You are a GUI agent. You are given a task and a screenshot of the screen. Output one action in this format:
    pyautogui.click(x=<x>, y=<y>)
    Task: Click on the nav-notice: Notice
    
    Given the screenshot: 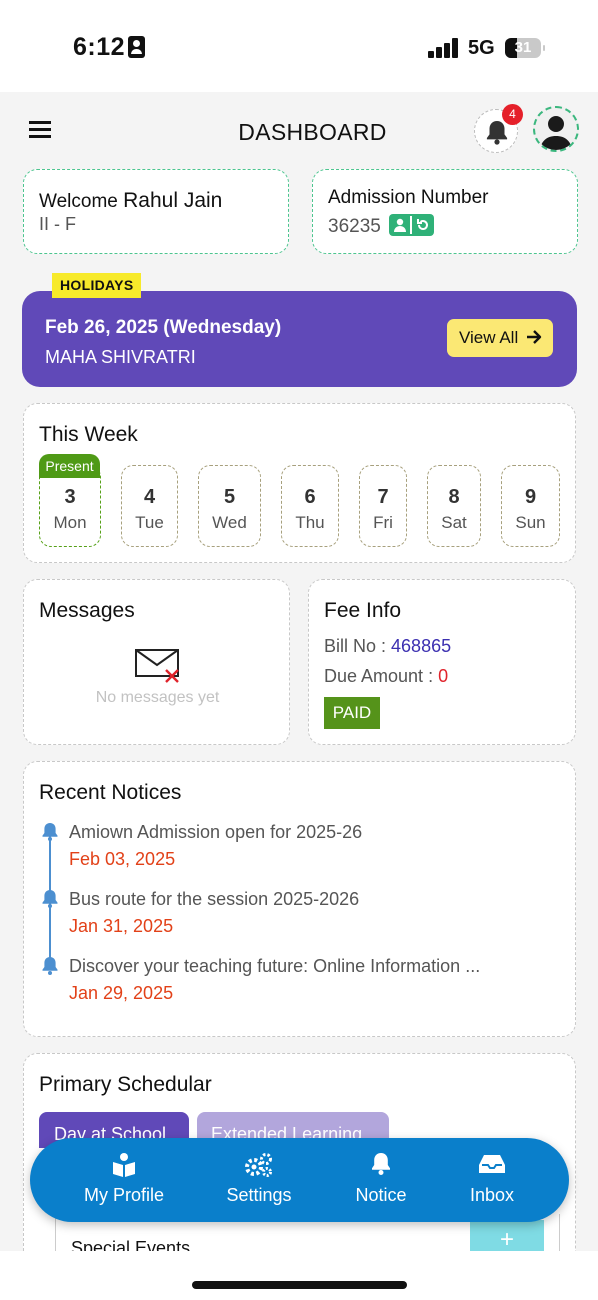 What is the action you would take?
    pyautogui.click(x=381, y=1180)
    